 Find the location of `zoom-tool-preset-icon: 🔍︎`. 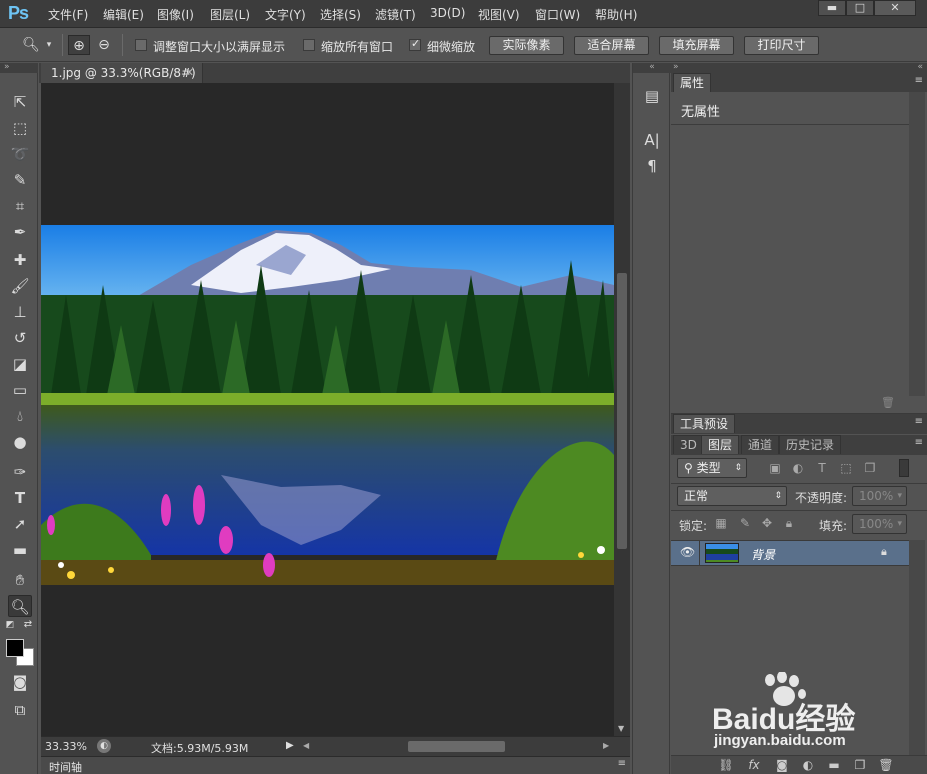

zoom-tool-preset-icon: 🔍︎ is located at coordinates (31, 45).